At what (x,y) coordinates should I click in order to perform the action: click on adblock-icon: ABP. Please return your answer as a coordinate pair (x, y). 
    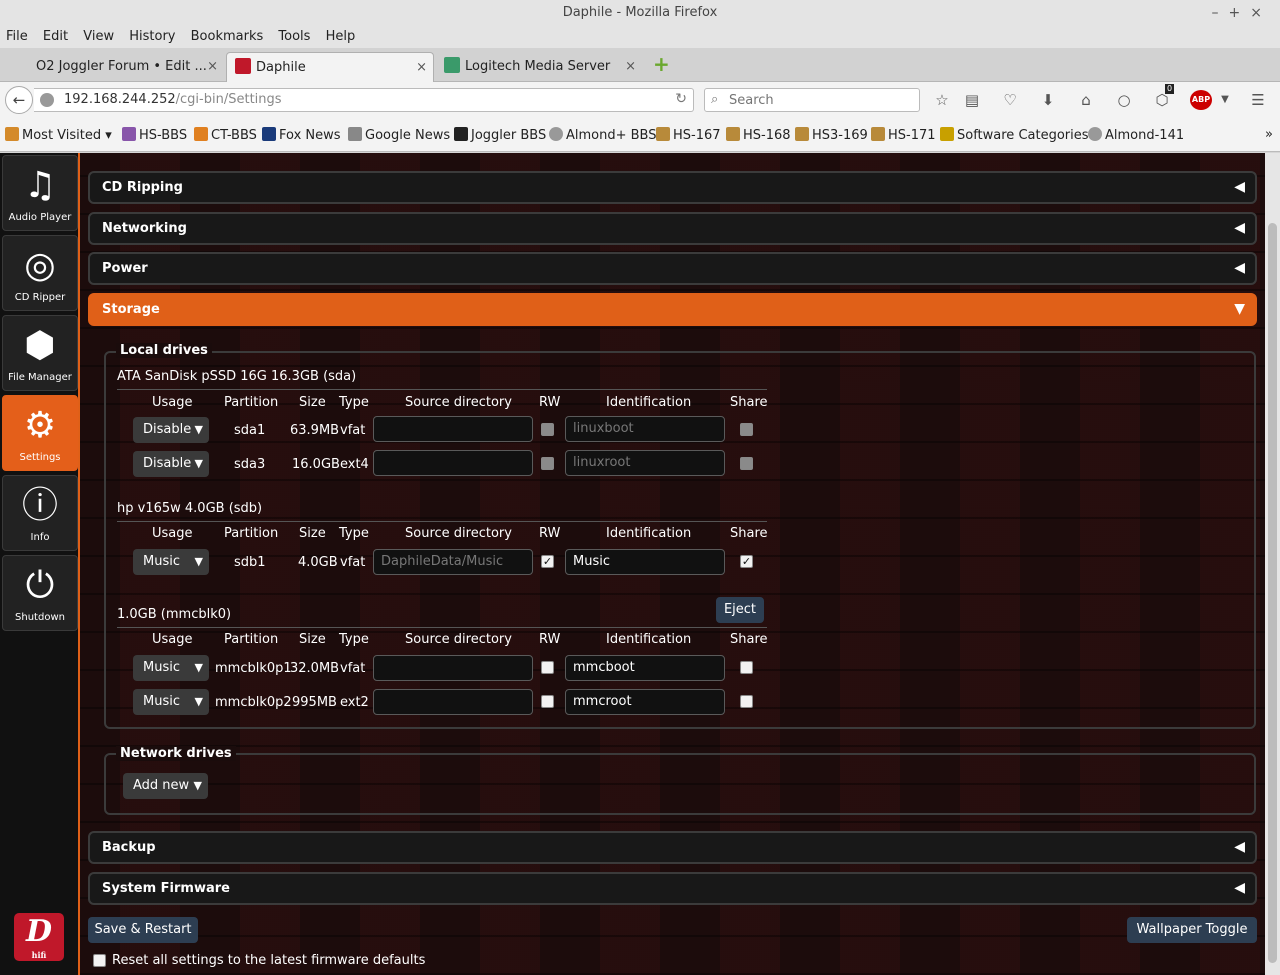
    Looking at the image, I should click on (1201, 100).